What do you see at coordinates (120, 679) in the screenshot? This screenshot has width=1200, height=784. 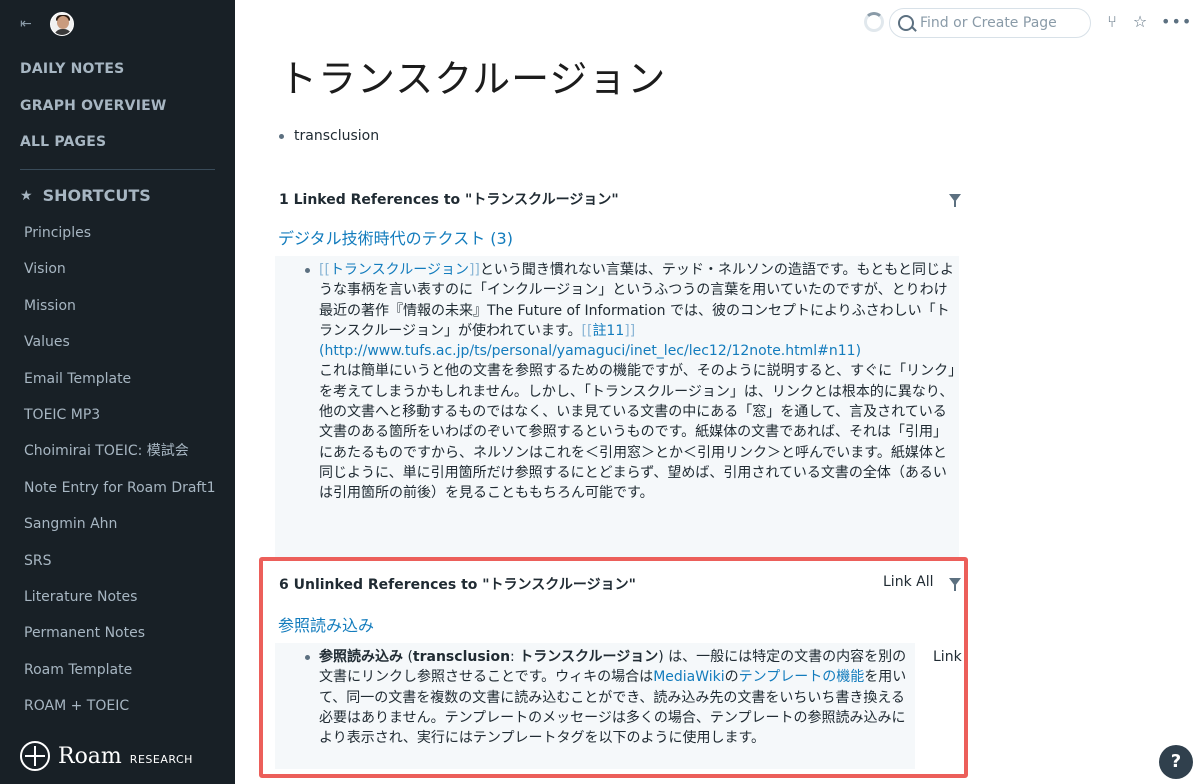 I see `shortcut-item: Roam Template` at bounding box center [120, 679].